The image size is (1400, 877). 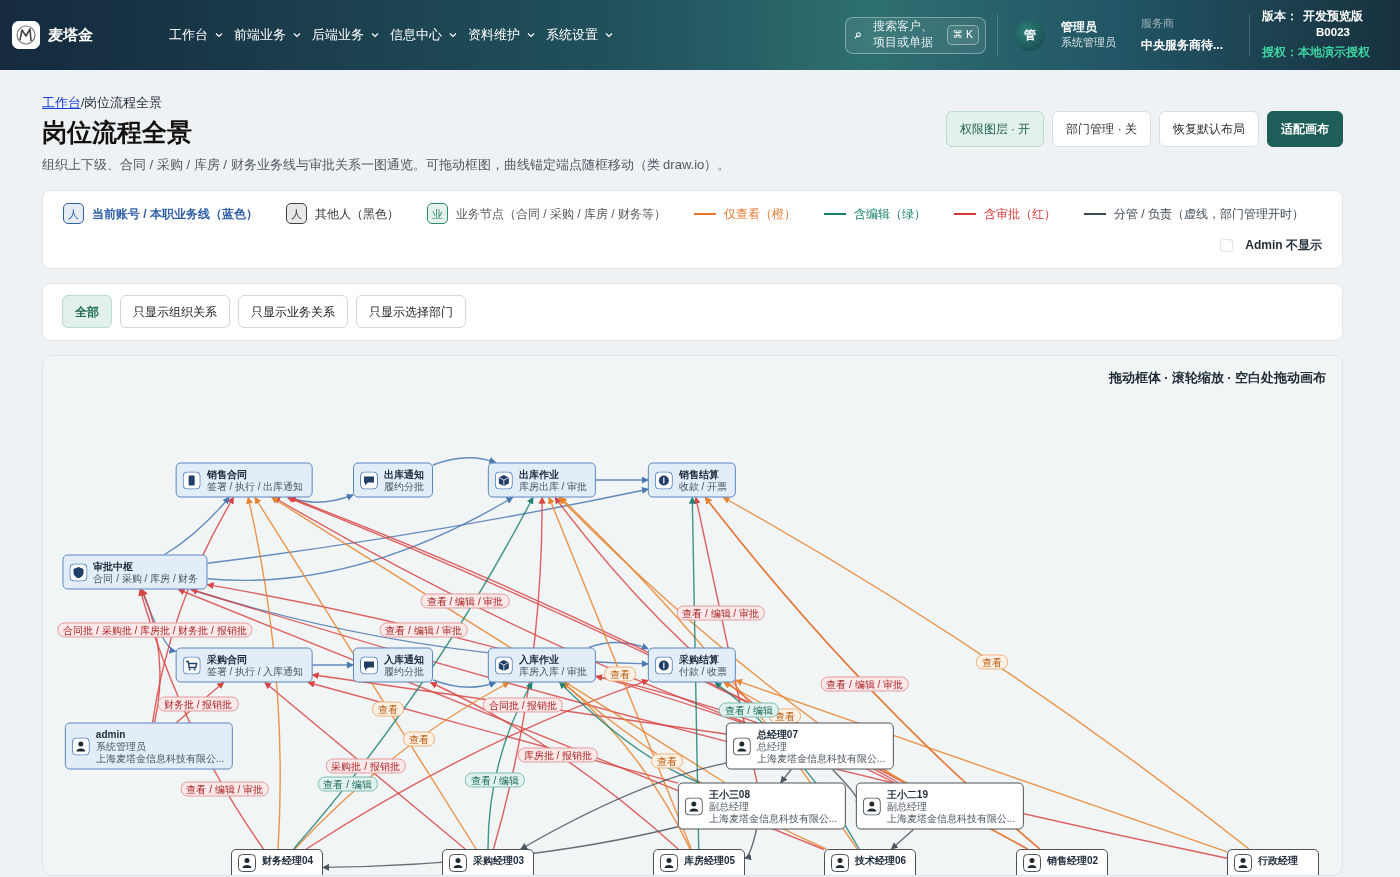 I want to click on user-role: 系统管理员, so click(x=1088, y=42).